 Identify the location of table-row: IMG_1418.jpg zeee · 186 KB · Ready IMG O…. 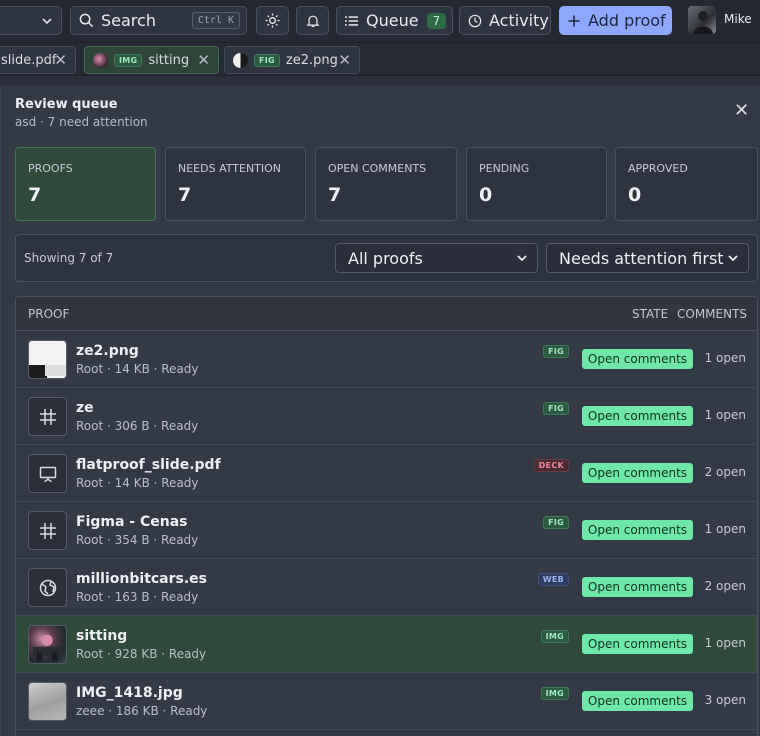
(386, 701).